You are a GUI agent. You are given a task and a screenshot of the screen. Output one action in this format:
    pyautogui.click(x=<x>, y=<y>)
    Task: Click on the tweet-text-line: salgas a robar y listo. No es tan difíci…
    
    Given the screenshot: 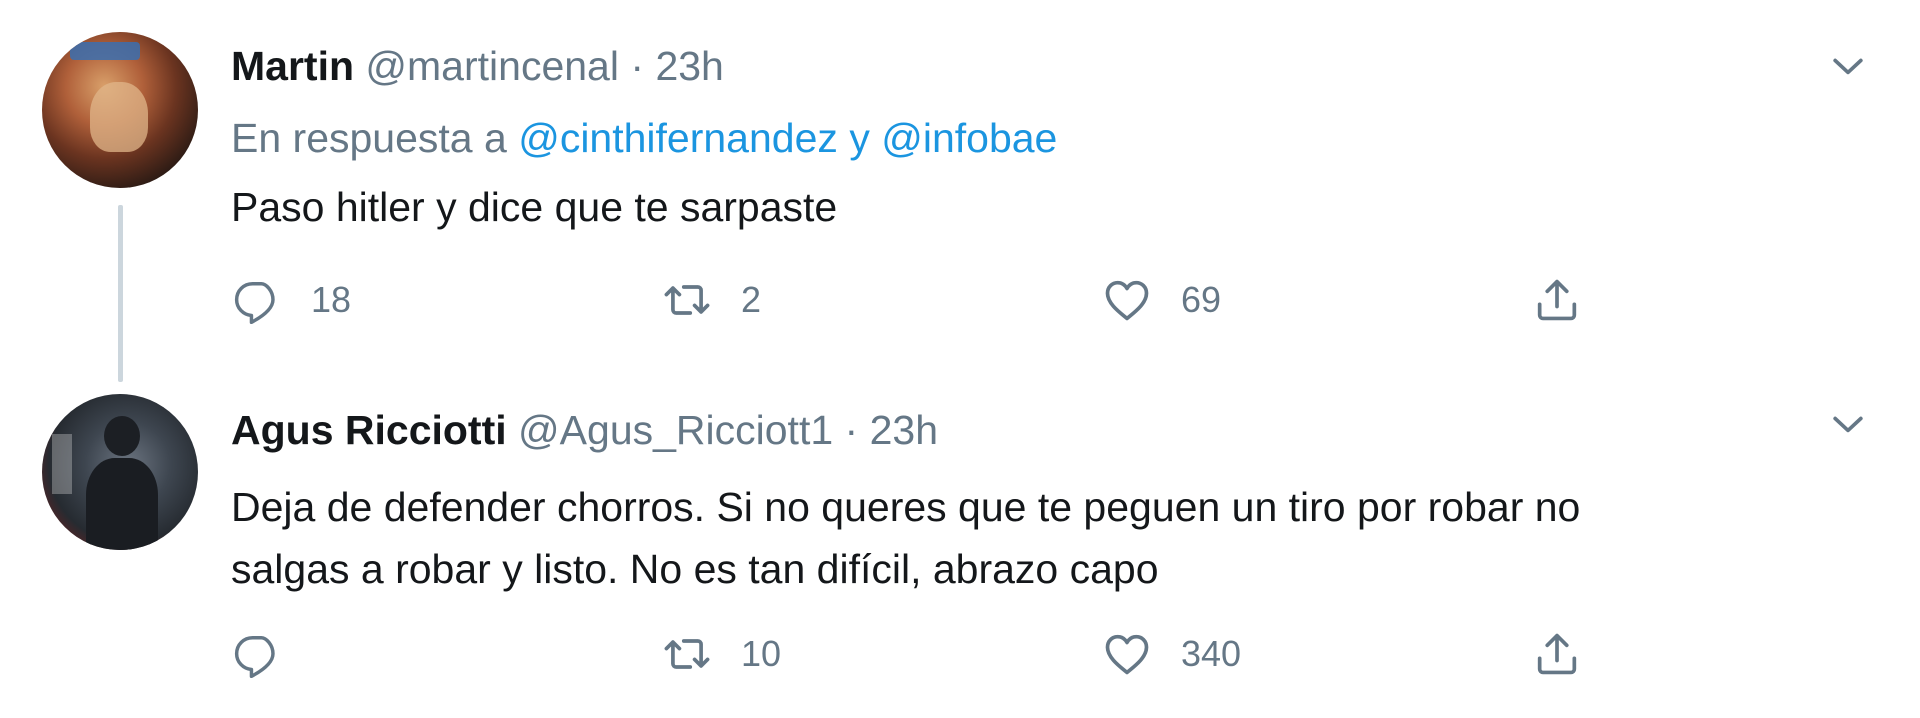 What is the action you would take?
    pyautogui.click(x=695, y=569)
    